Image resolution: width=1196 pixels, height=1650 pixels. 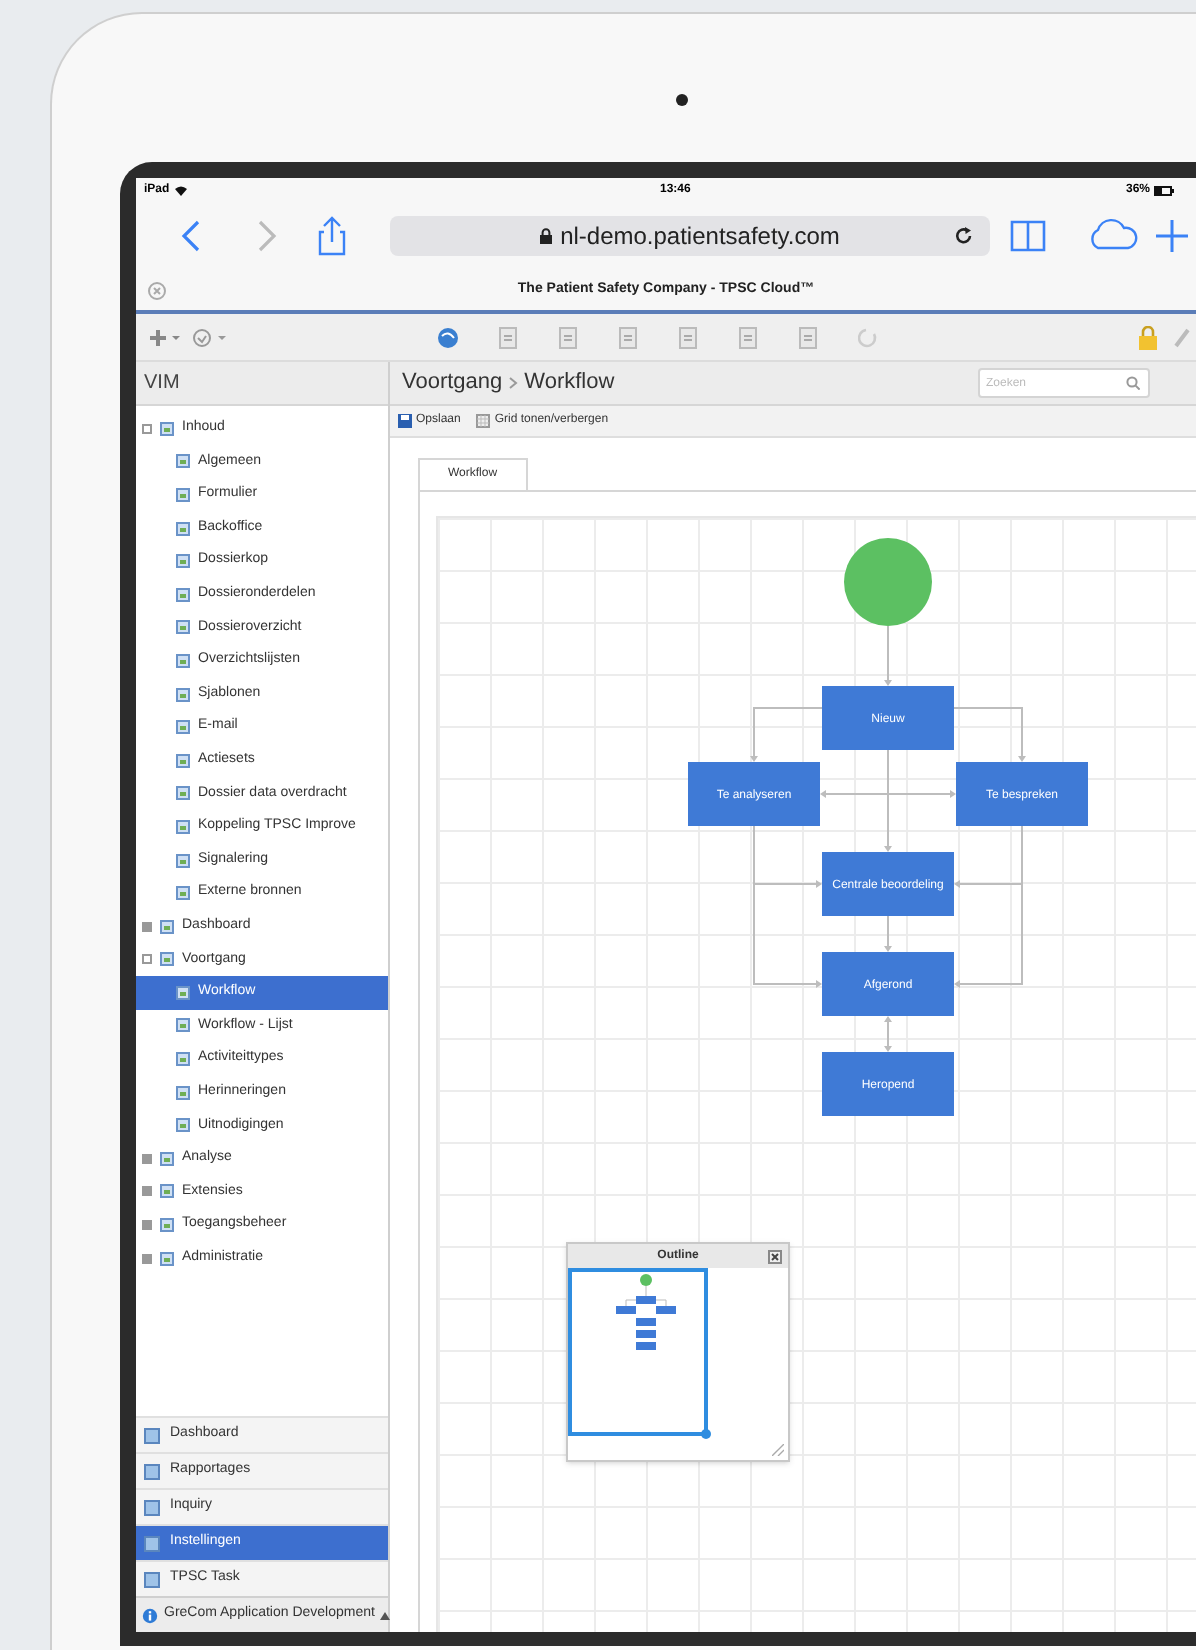 I want to click on breadcrumb-item: Voortgang, so click(x=452, y=383).